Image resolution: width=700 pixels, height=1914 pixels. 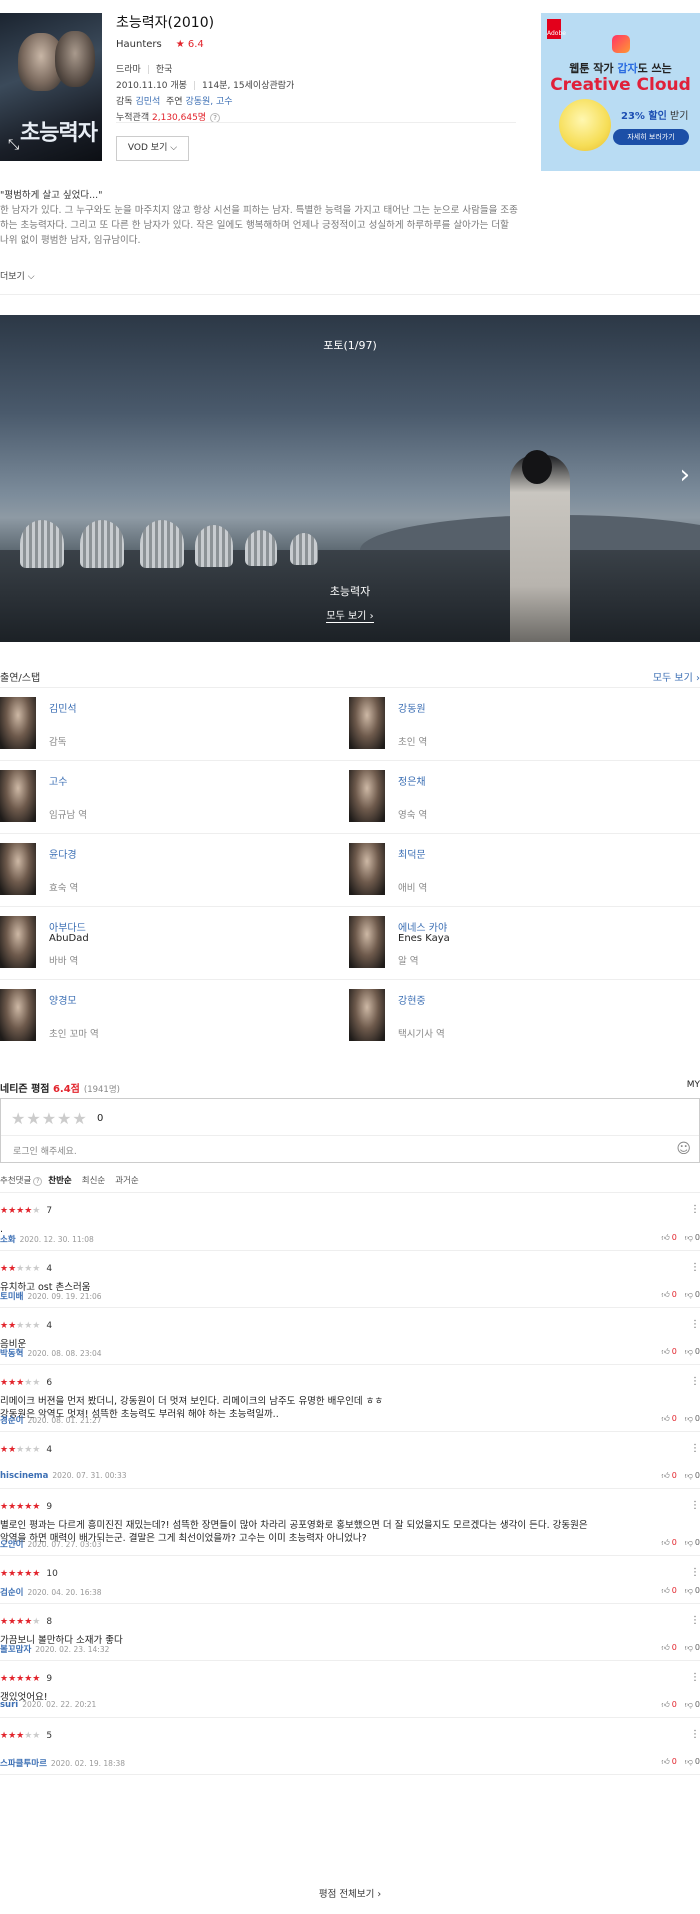 What do you see at coordinates (63, 707) in the screenshot?
I see `cast-name: 김민석` at bounding box center [63, 707].